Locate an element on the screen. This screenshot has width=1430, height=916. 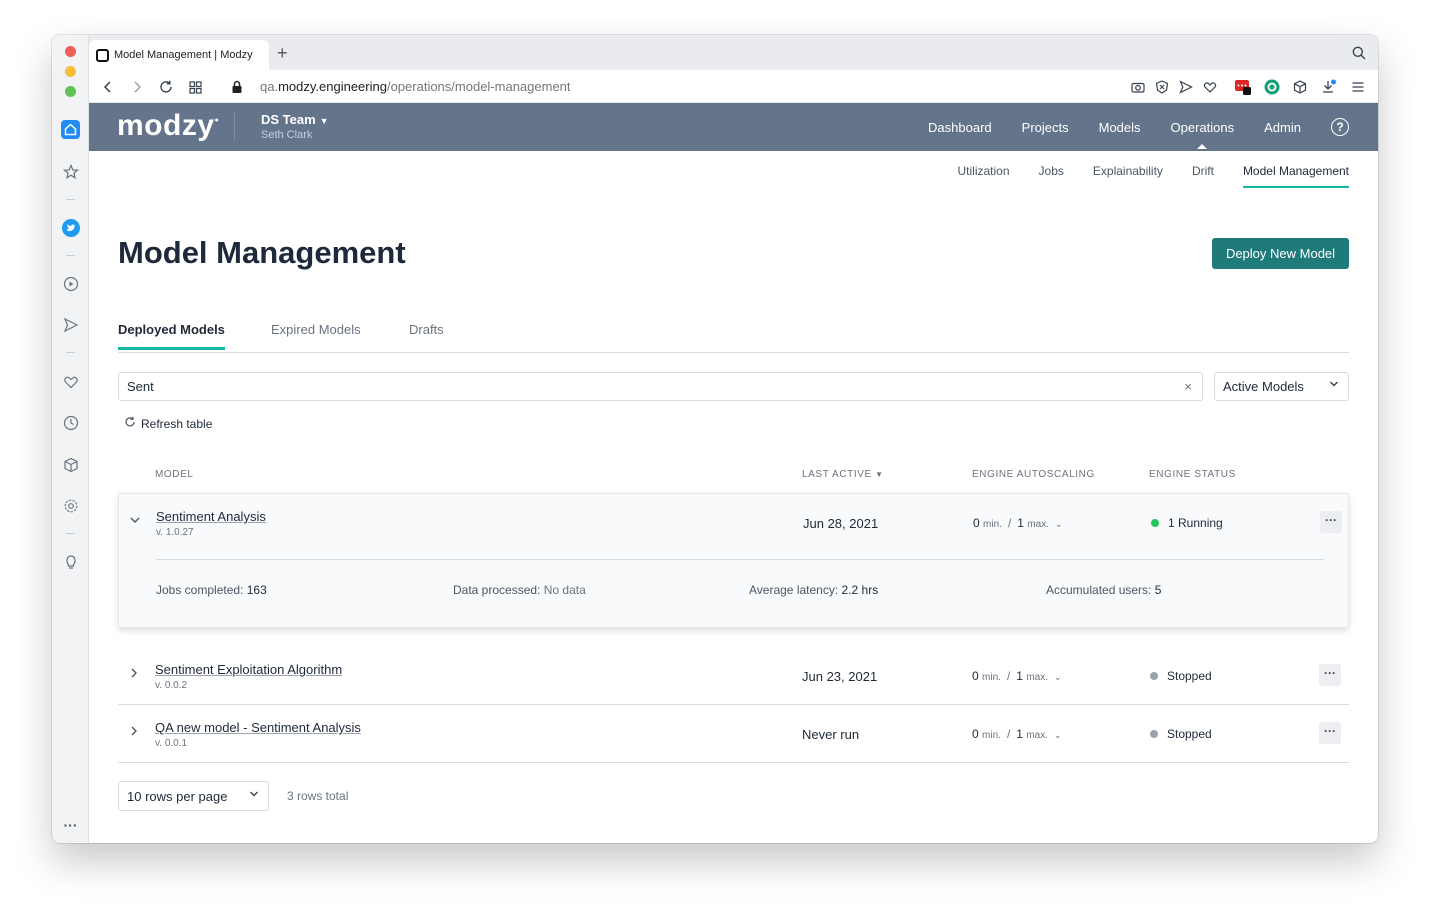
heart-extension-icon is located at coordinates (1210, 87).